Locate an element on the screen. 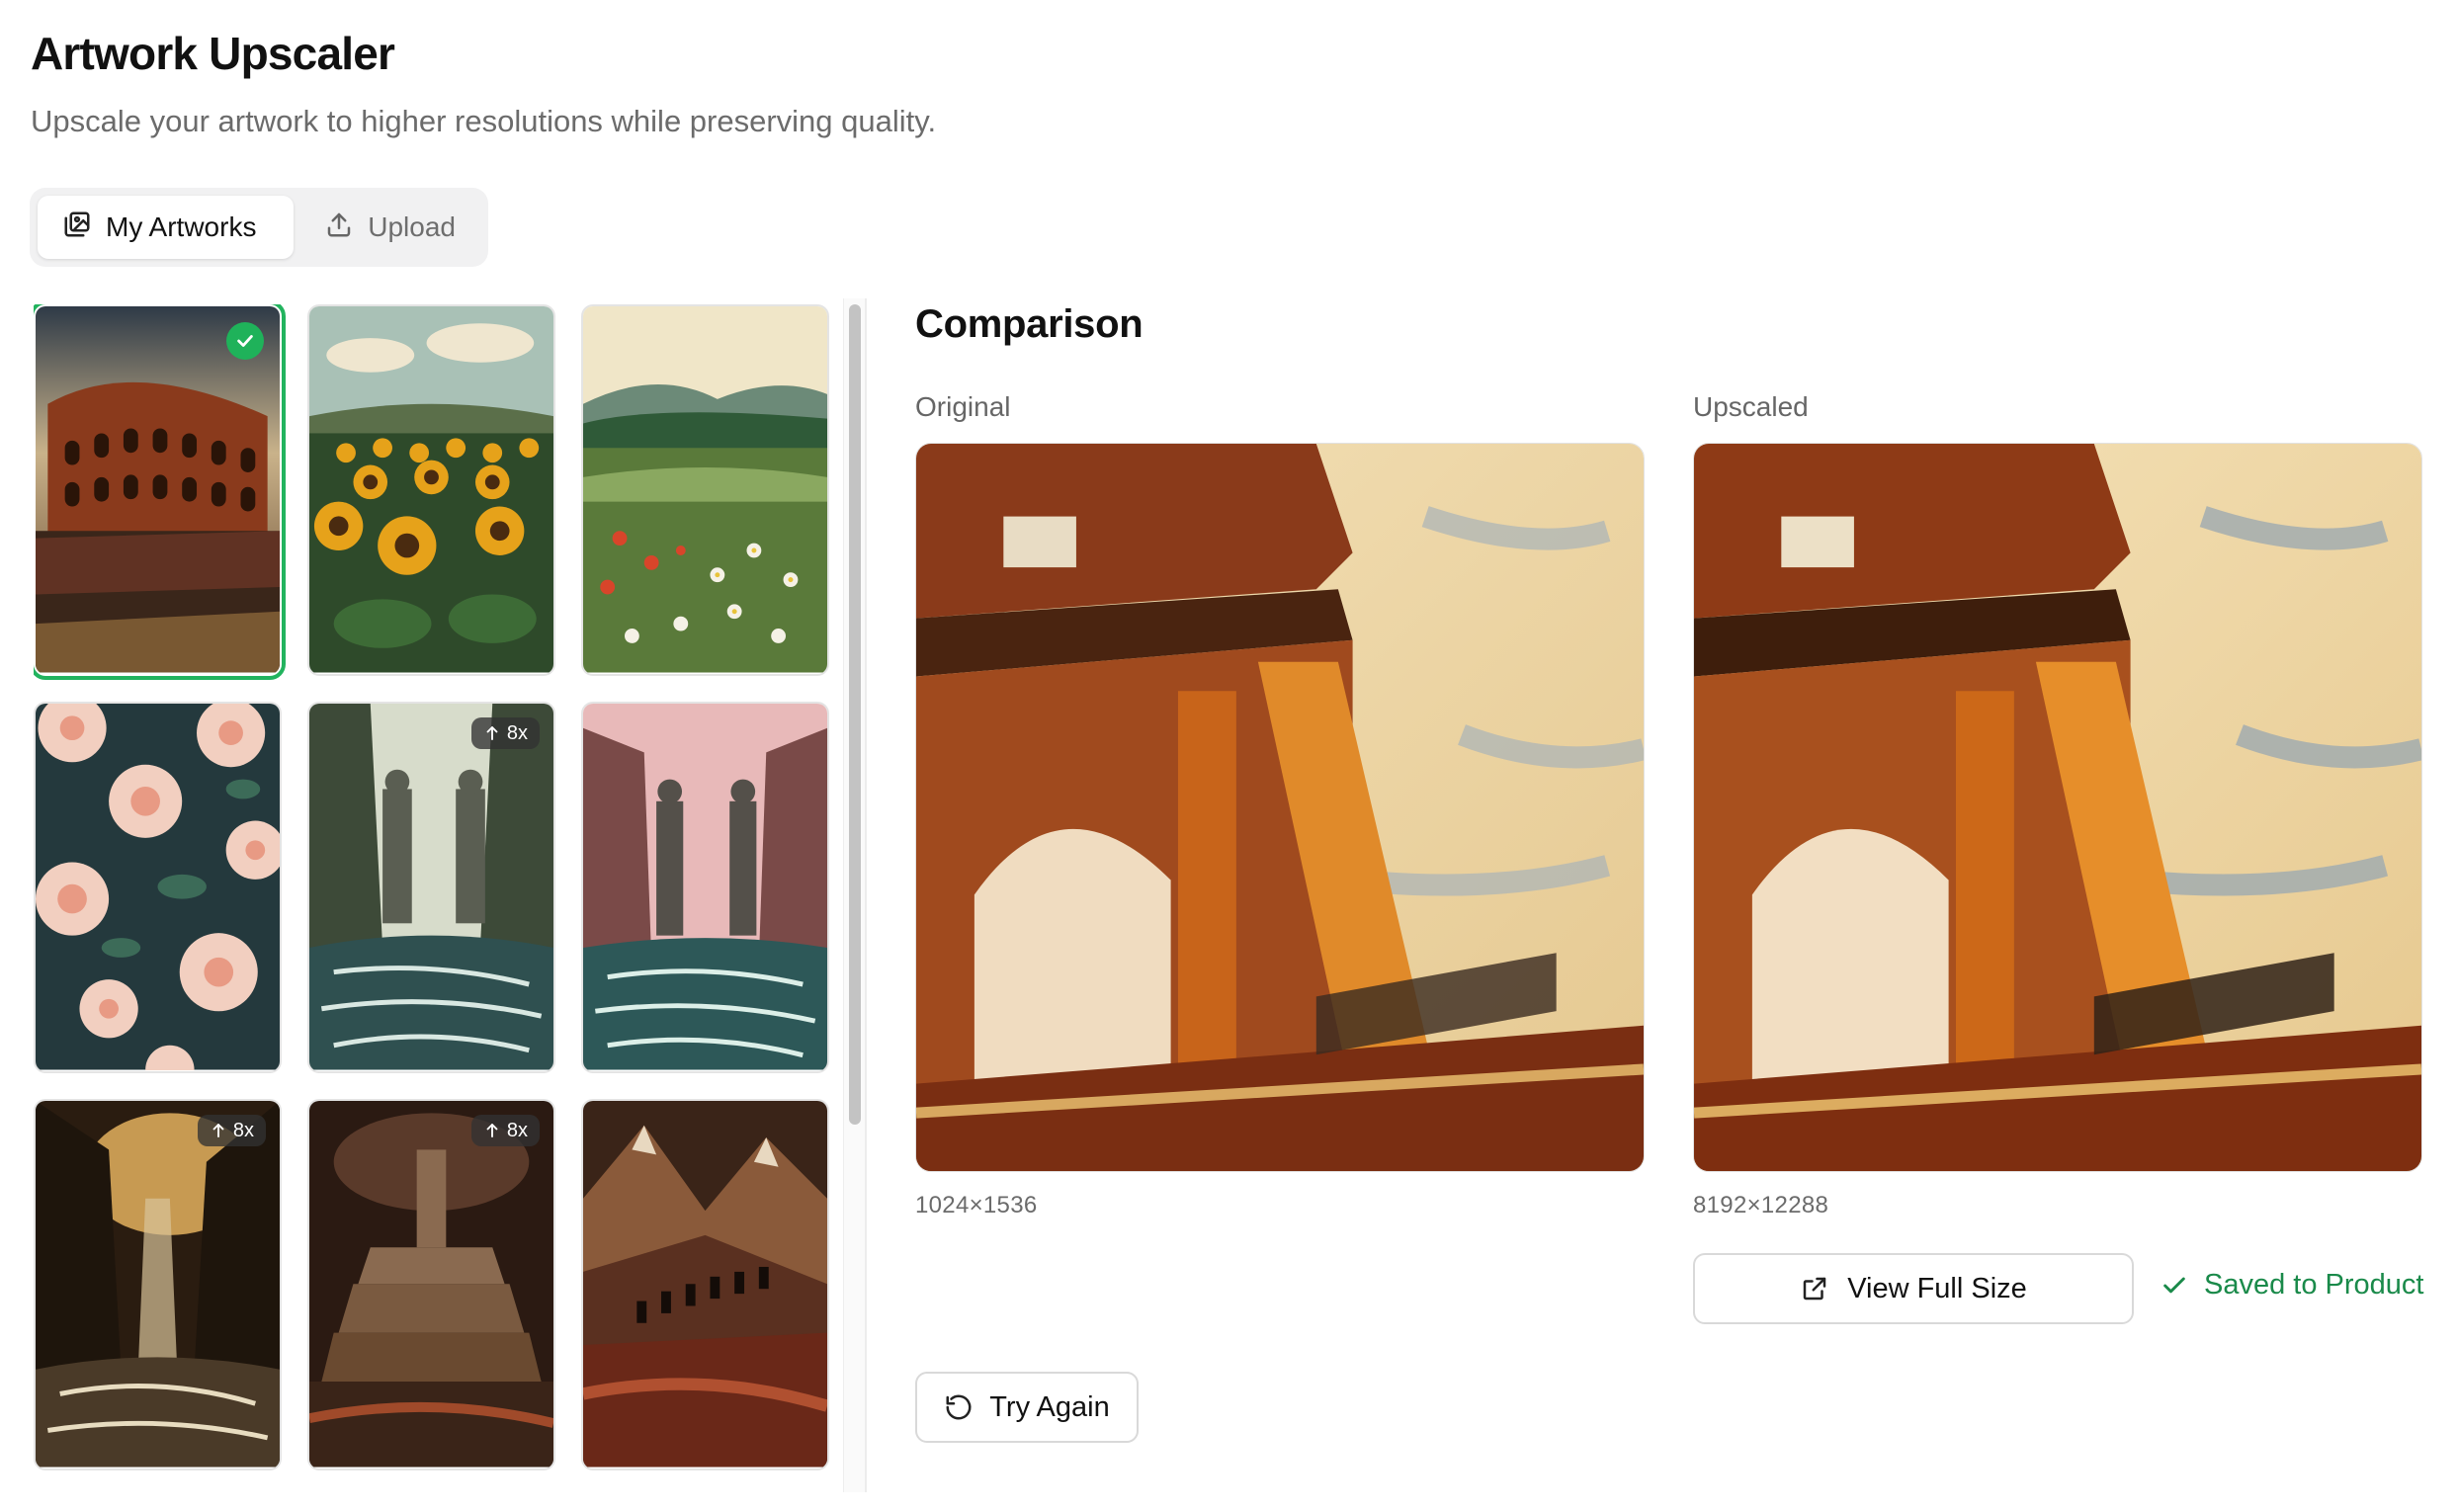 Image resolution: width=2457 pixels, height=1512 pixels. original-image is located at coordinates (1280, 807).